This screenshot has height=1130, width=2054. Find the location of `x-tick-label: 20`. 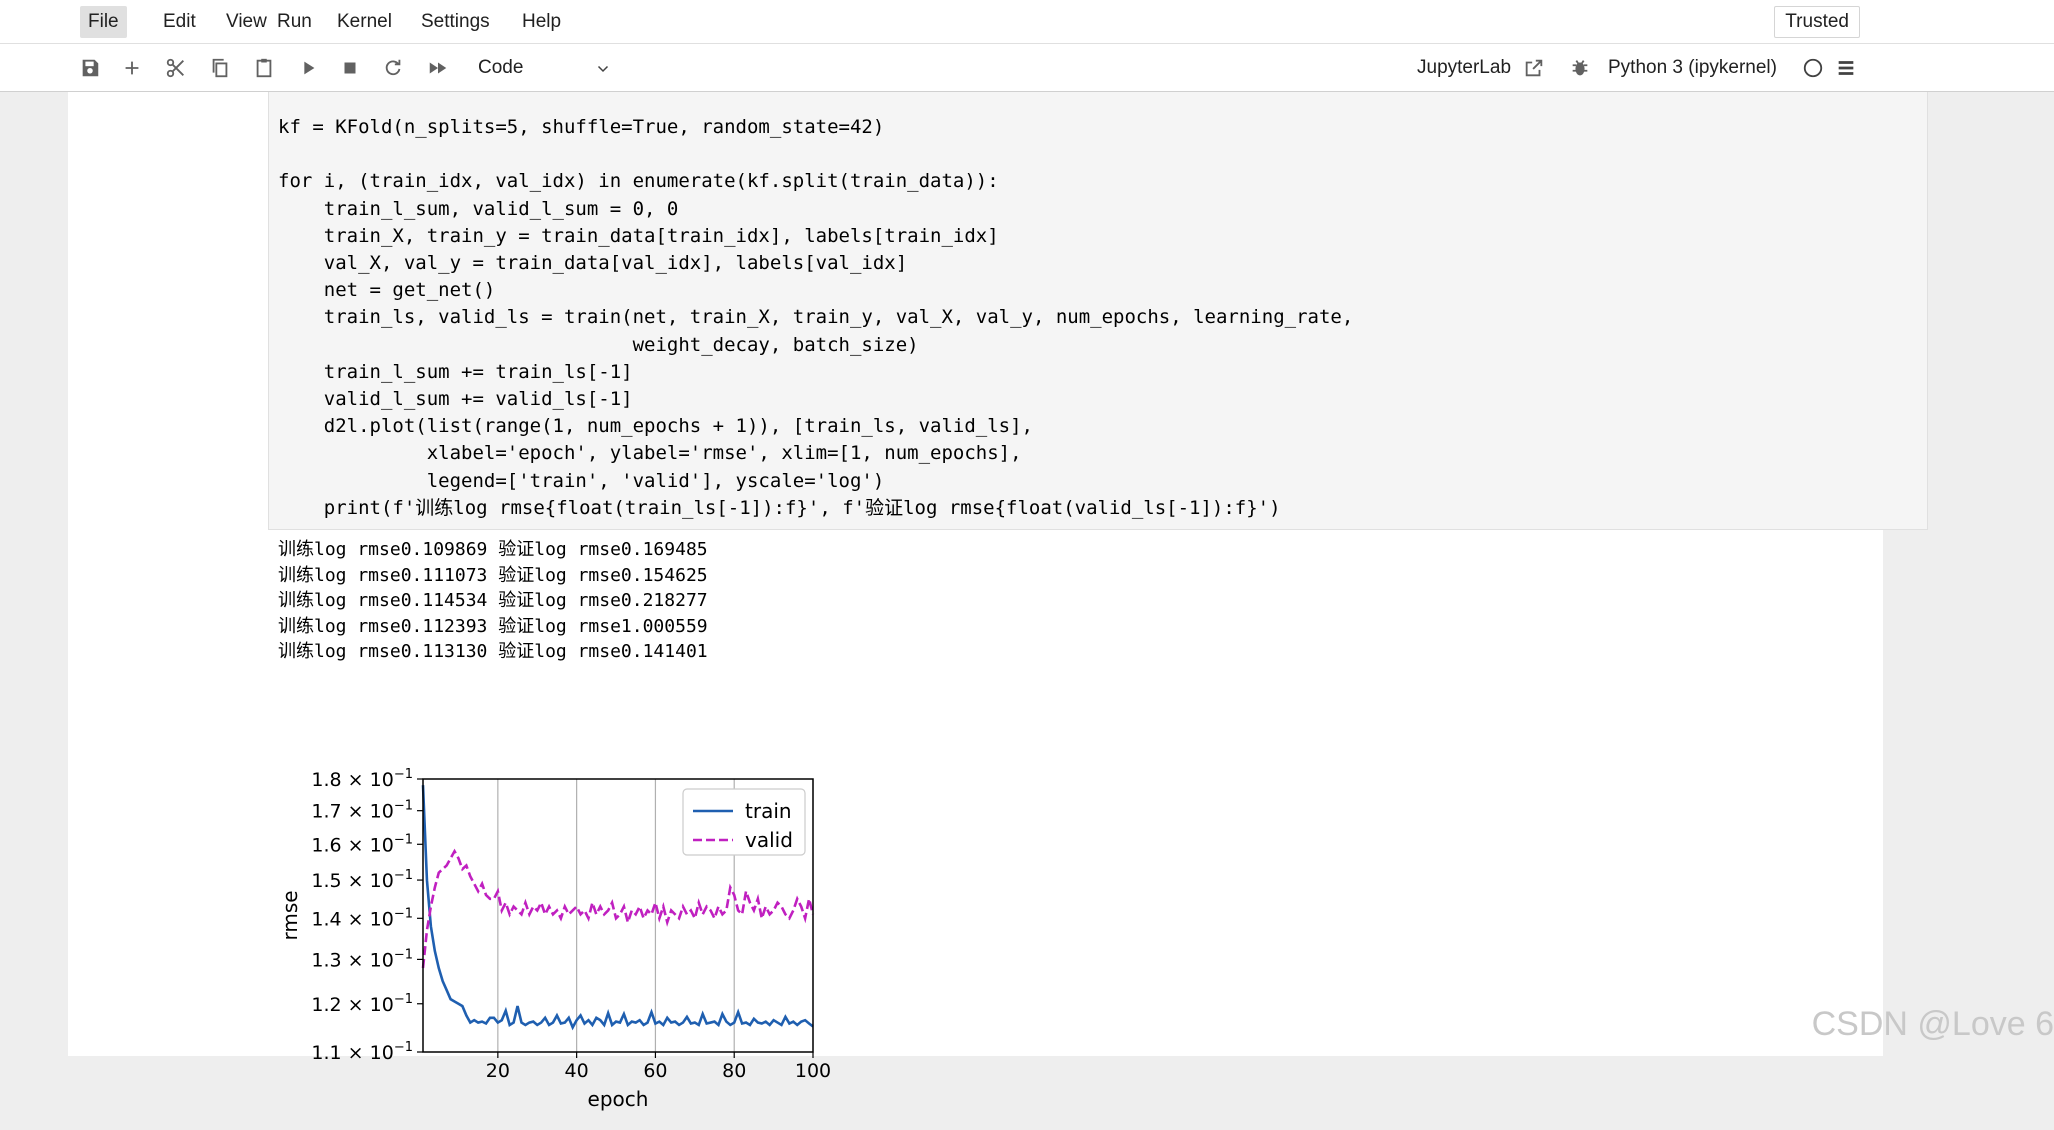

x-tick-label: 20 is located at coordinates (498, 1071).